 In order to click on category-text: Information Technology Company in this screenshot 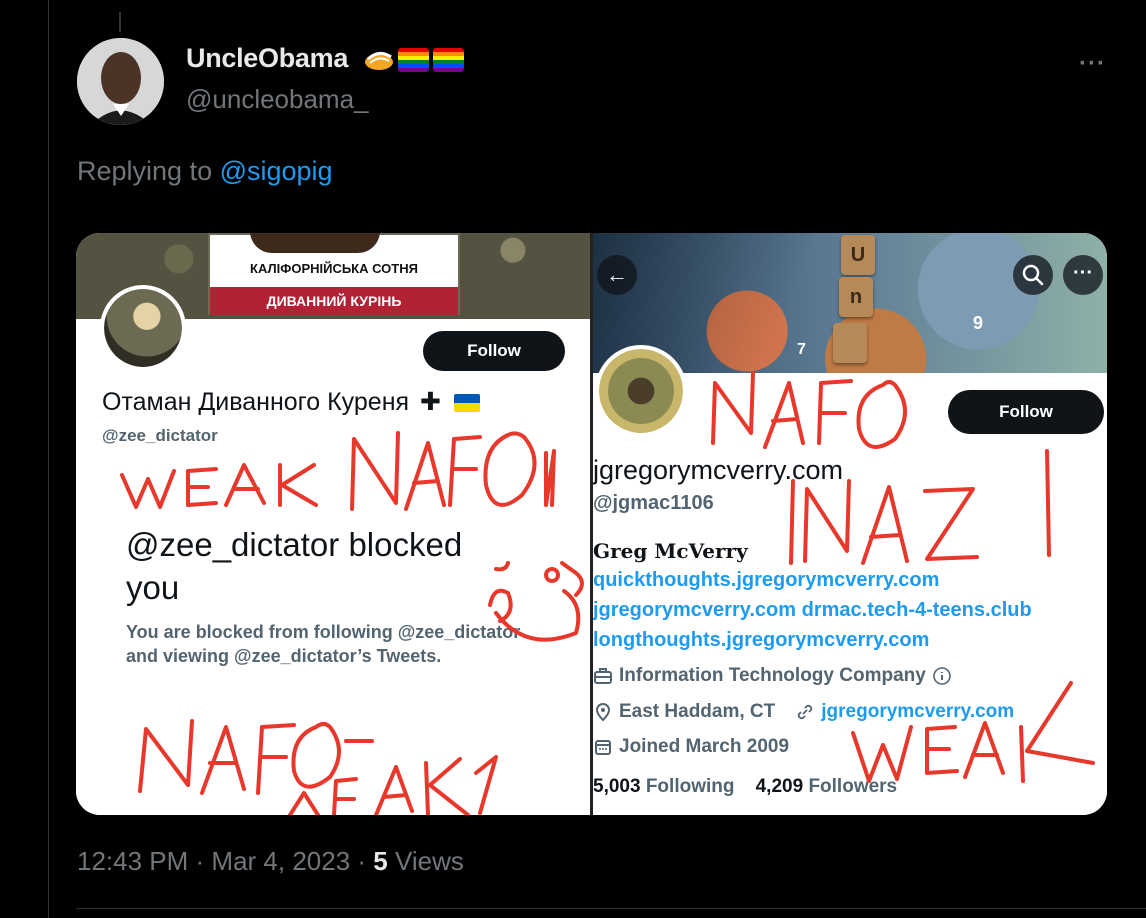, I will do `click(772, 675)`.